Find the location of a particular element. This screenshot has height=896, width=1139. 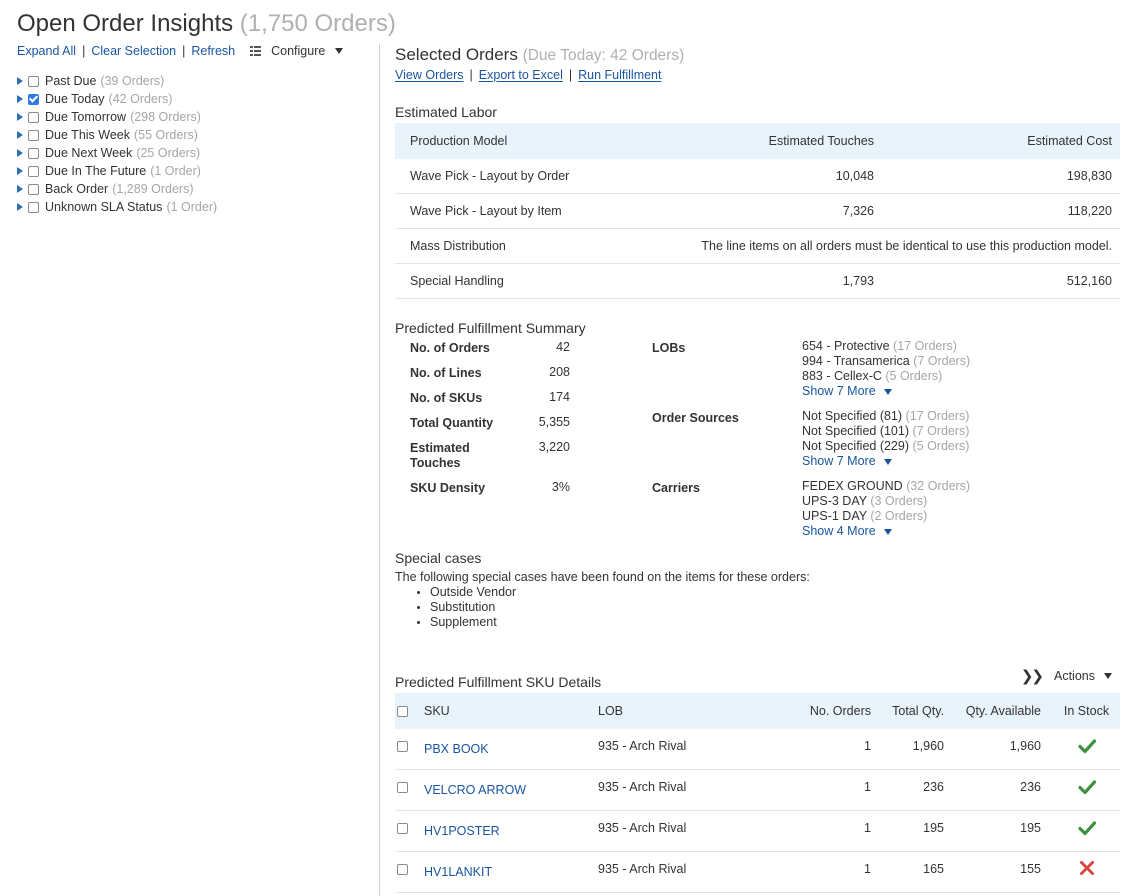

list-item-name: Not Specified (229) is located at coordinates (856, 446).